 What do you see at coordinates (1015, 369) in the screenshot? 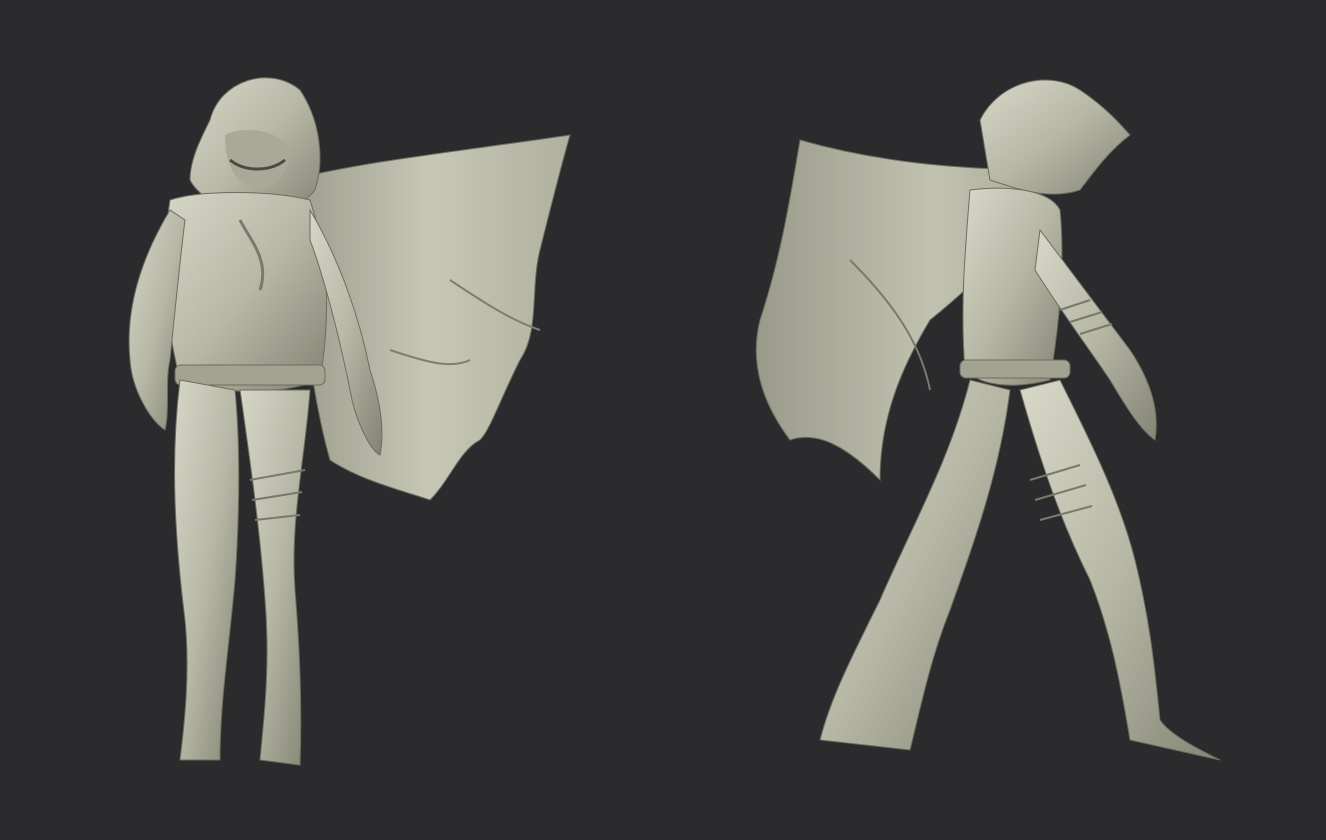
I see `belt-side` at bounding box center [1015, 369].